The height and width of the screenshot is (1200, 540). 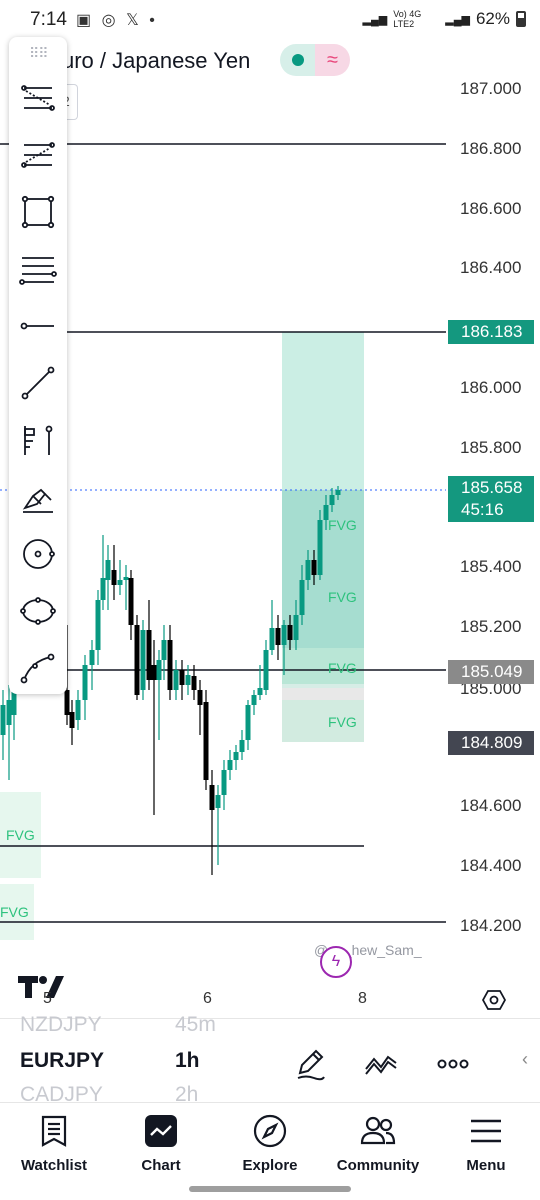 What do you see at coordinates (336, 962) in the screenshot?
I see `zap-icon: ϟ` at bounding box center [336, 962].